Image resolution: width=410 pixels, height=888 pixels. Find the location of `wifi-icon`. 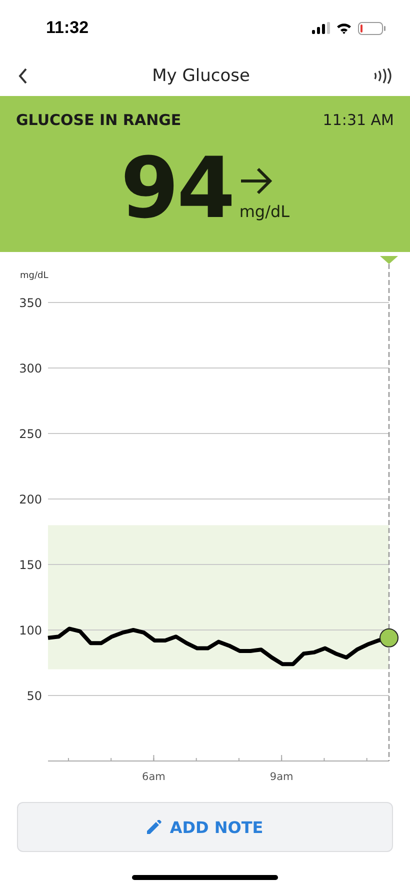

wifi-icon is located at coordinates (344, 28).